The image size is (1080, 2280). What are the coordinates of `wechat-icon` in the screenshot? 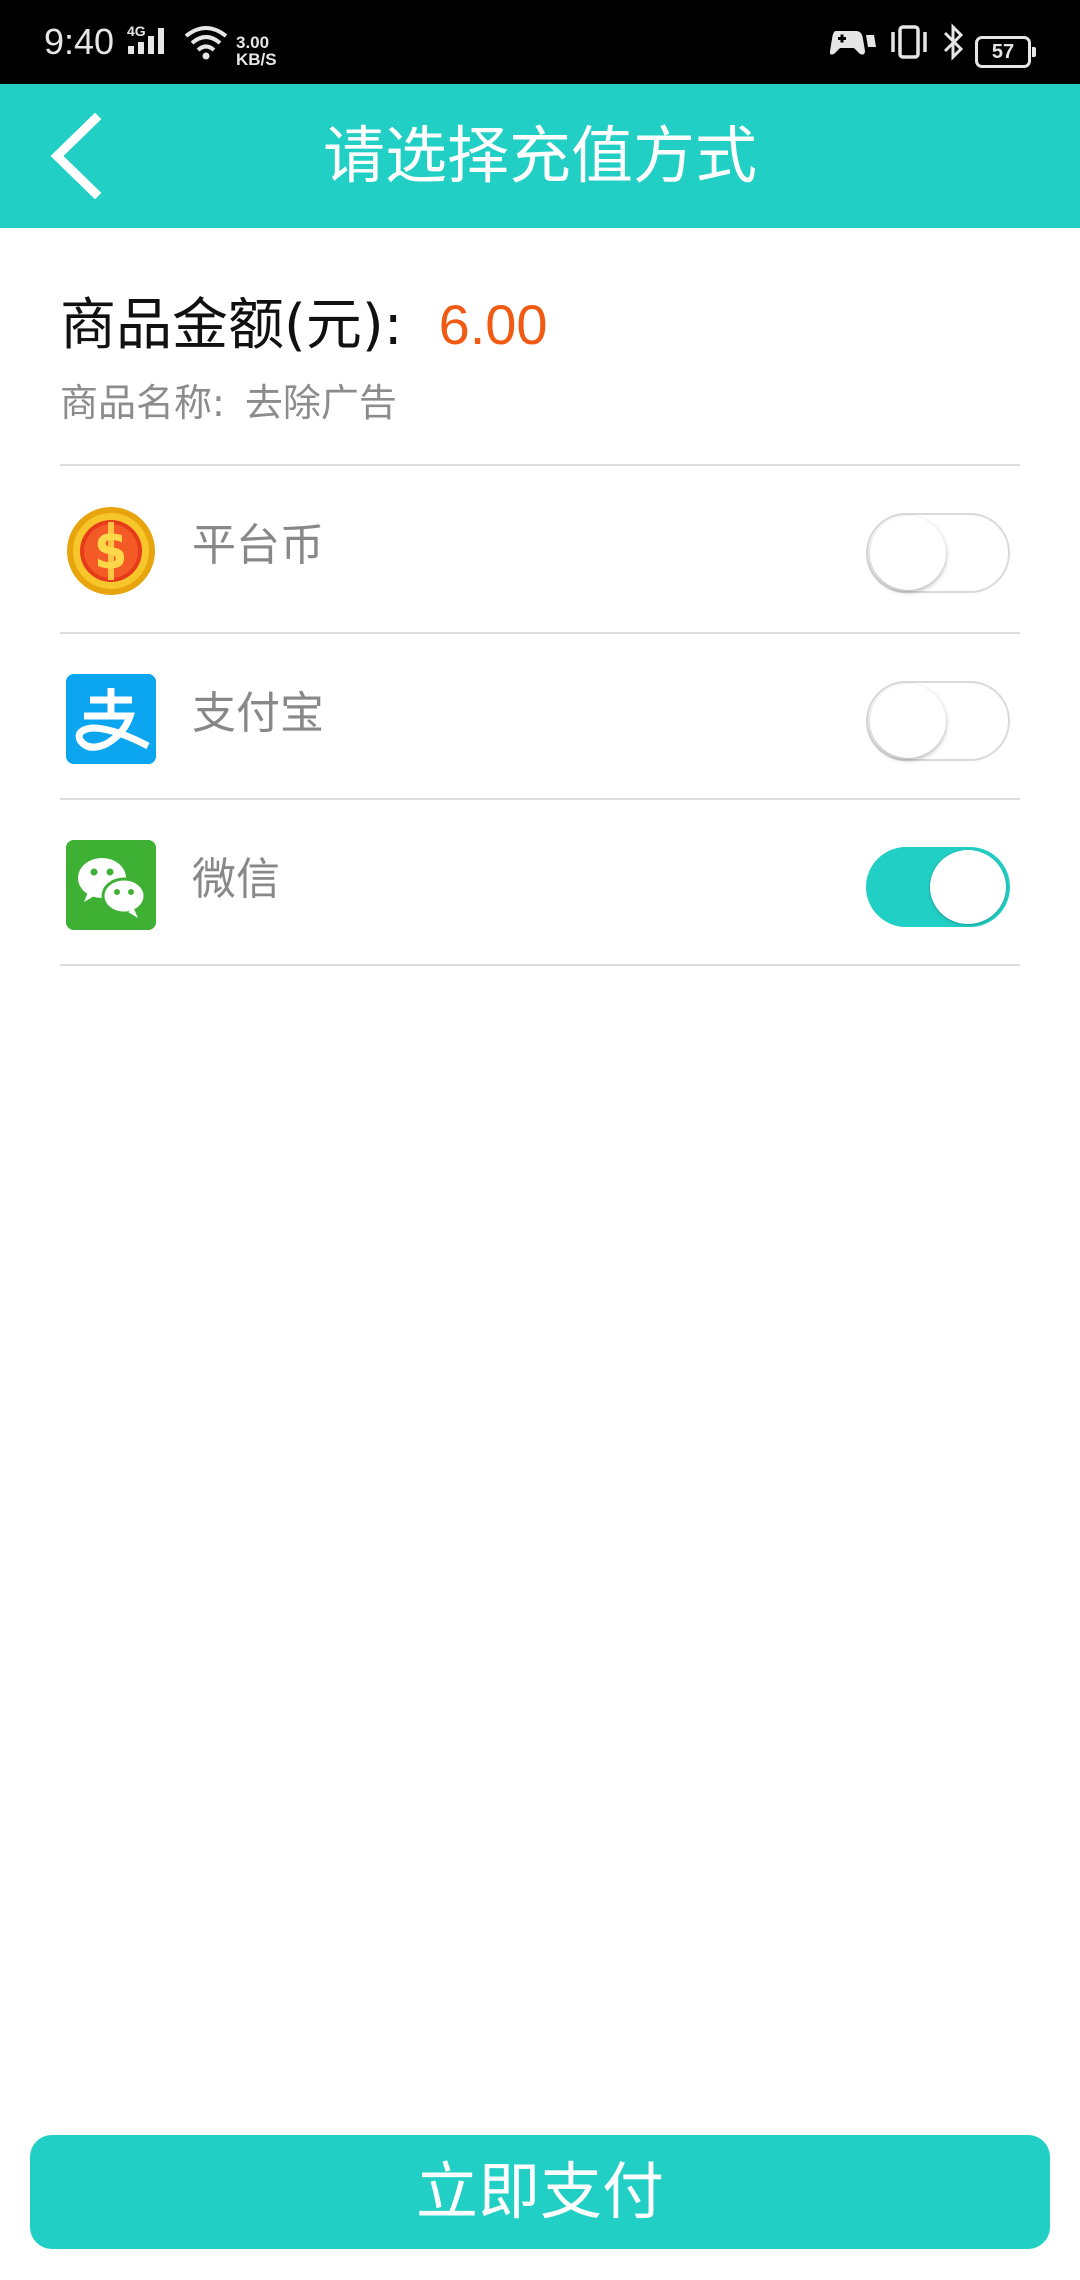 It's located at (111, 885).